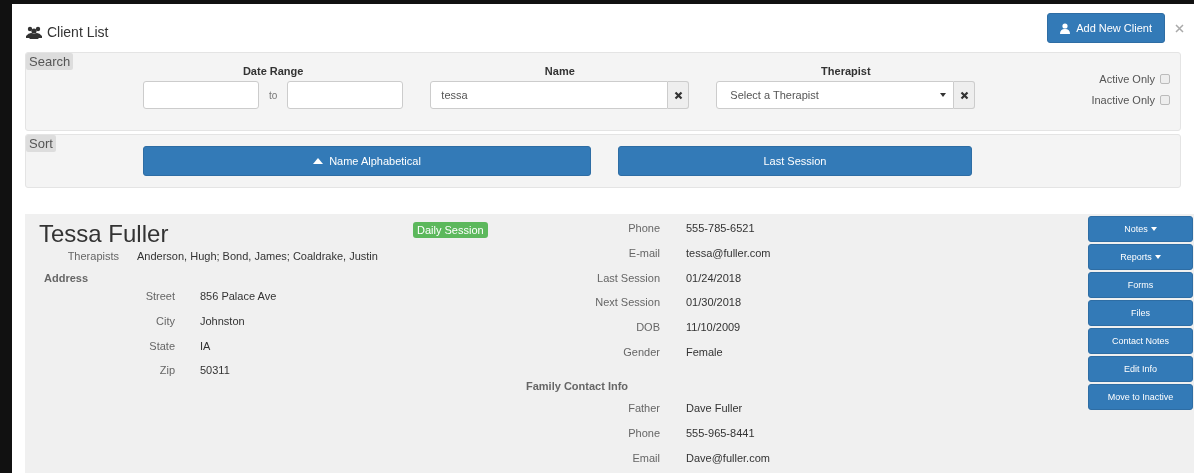 The image size is (1194, 473). What do you see at coordinates (720, 433) in the screenshot?
I see `field-value: 555-965-8441` at bounding box center [720, 433].